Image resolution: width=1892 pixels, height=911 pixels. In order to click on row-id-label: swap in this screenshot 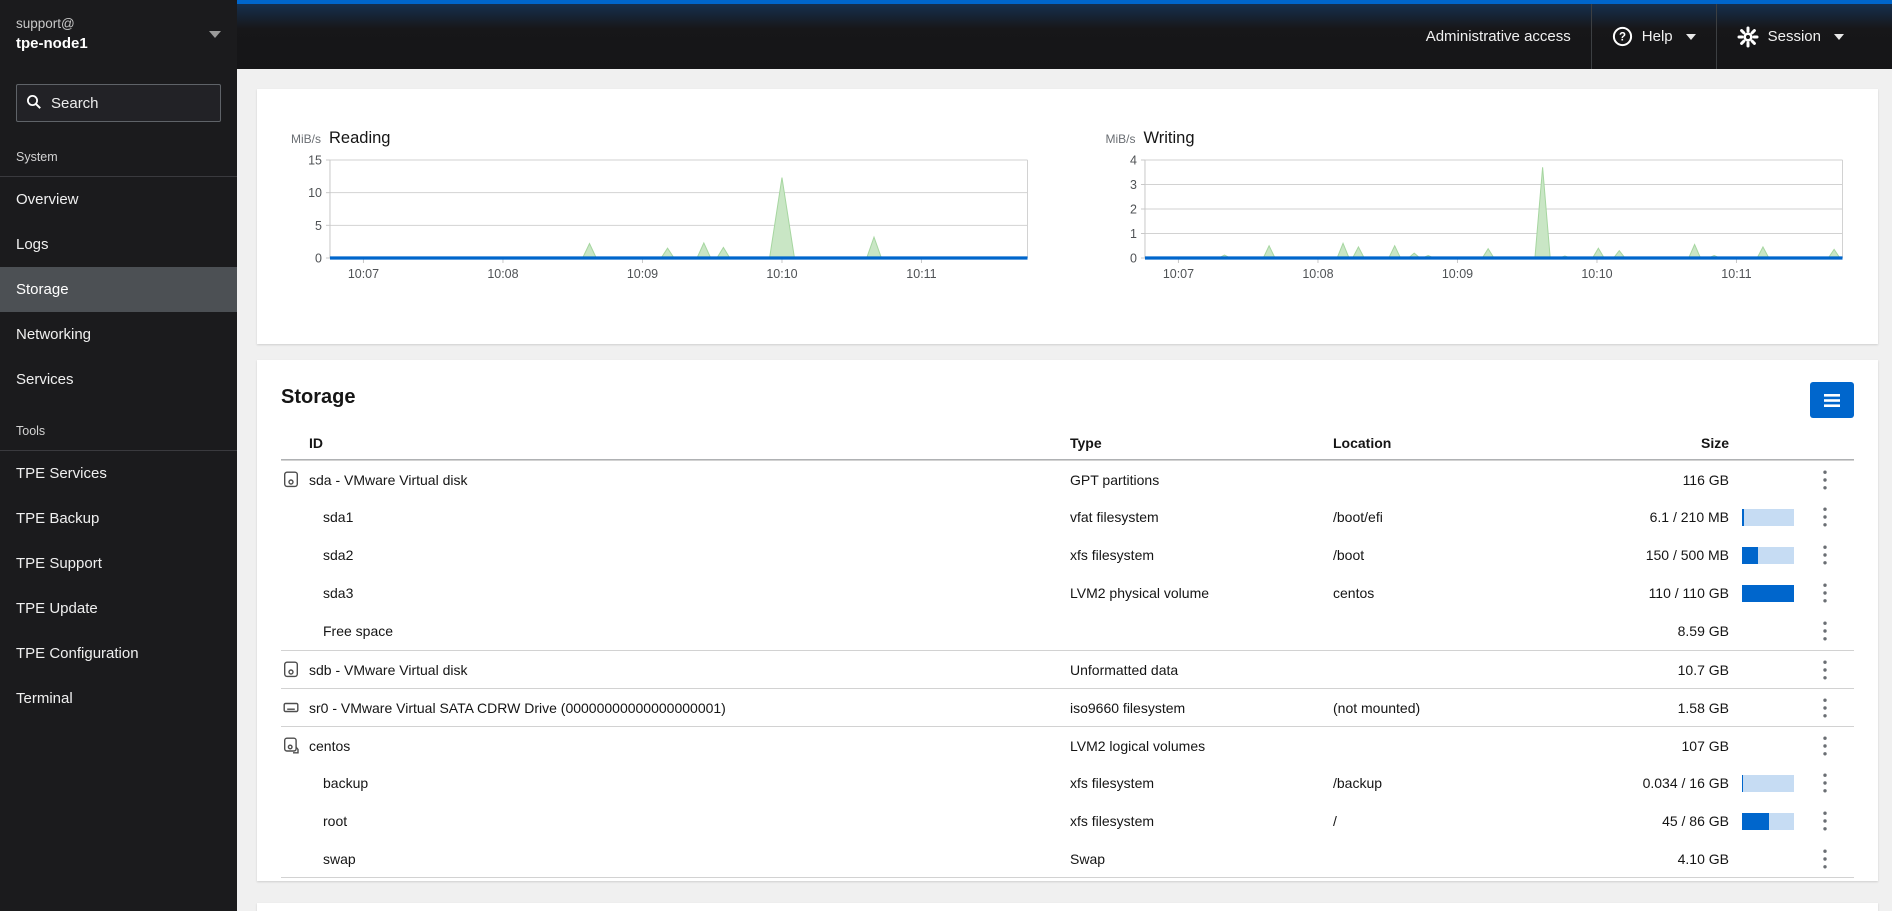, I will do `click(339, 858)`.